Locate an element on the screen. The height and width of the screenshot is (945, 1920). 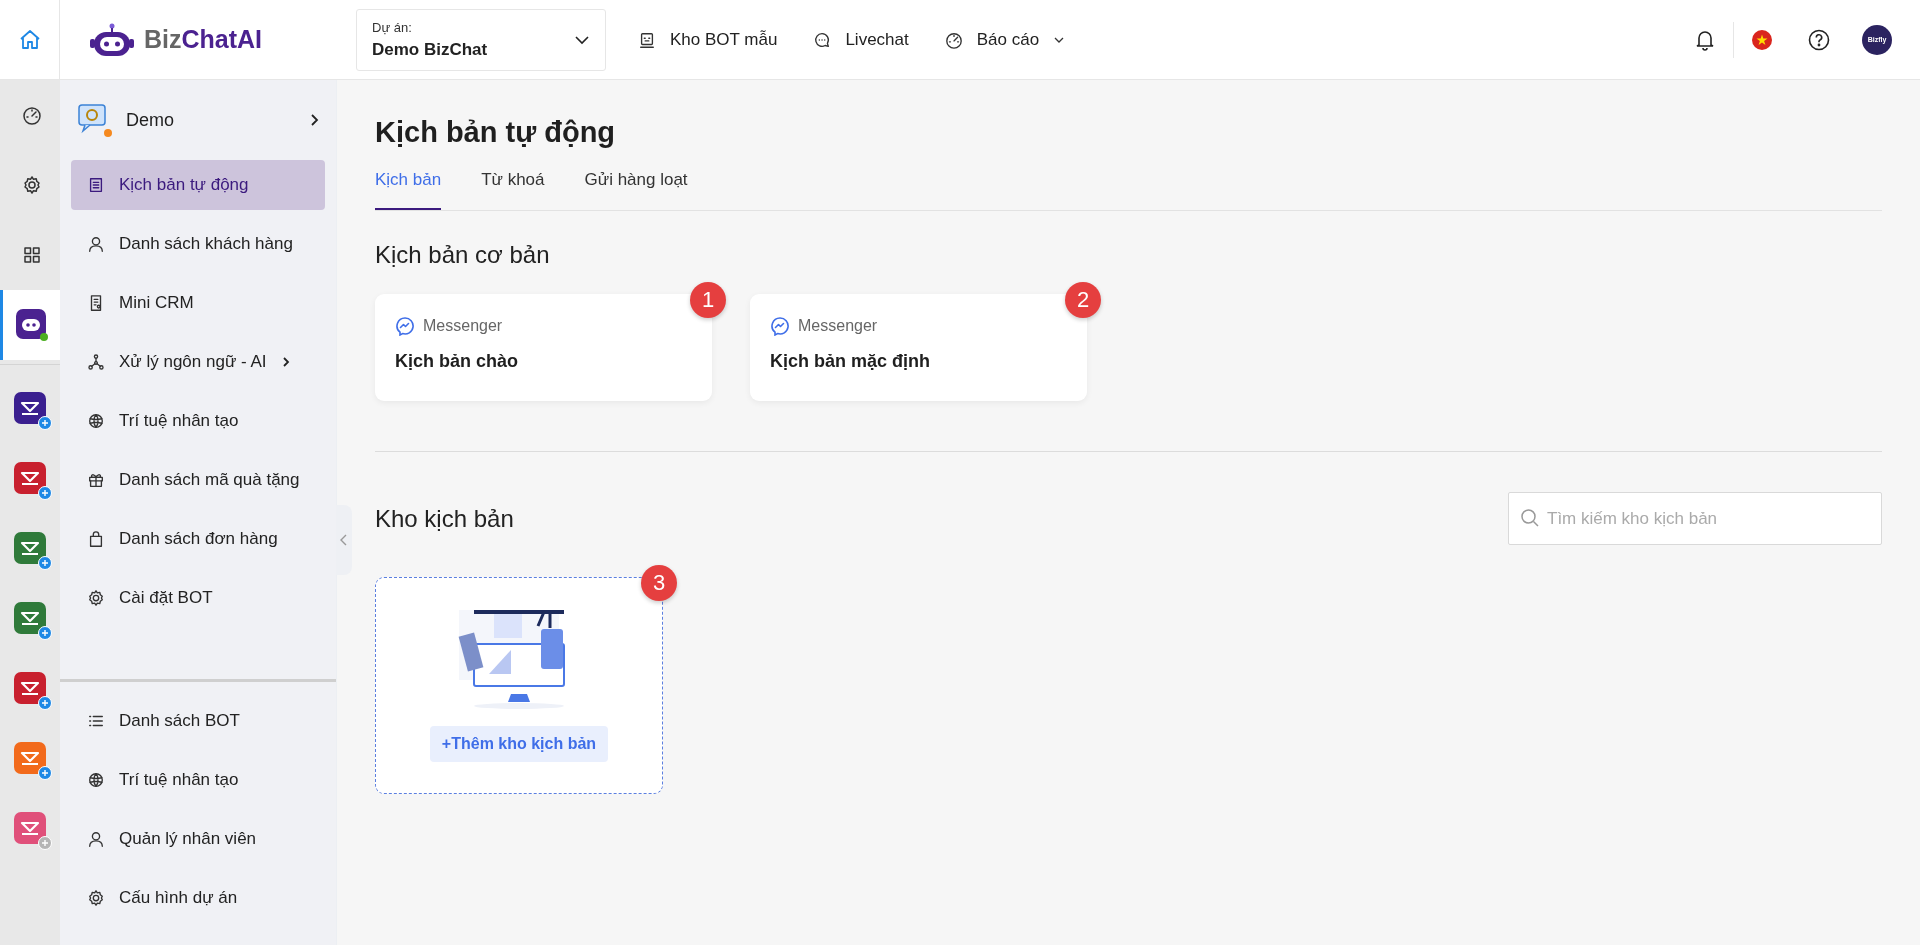
sidebar-item: Kịch bản tự động is located at coordinates (198, 185).